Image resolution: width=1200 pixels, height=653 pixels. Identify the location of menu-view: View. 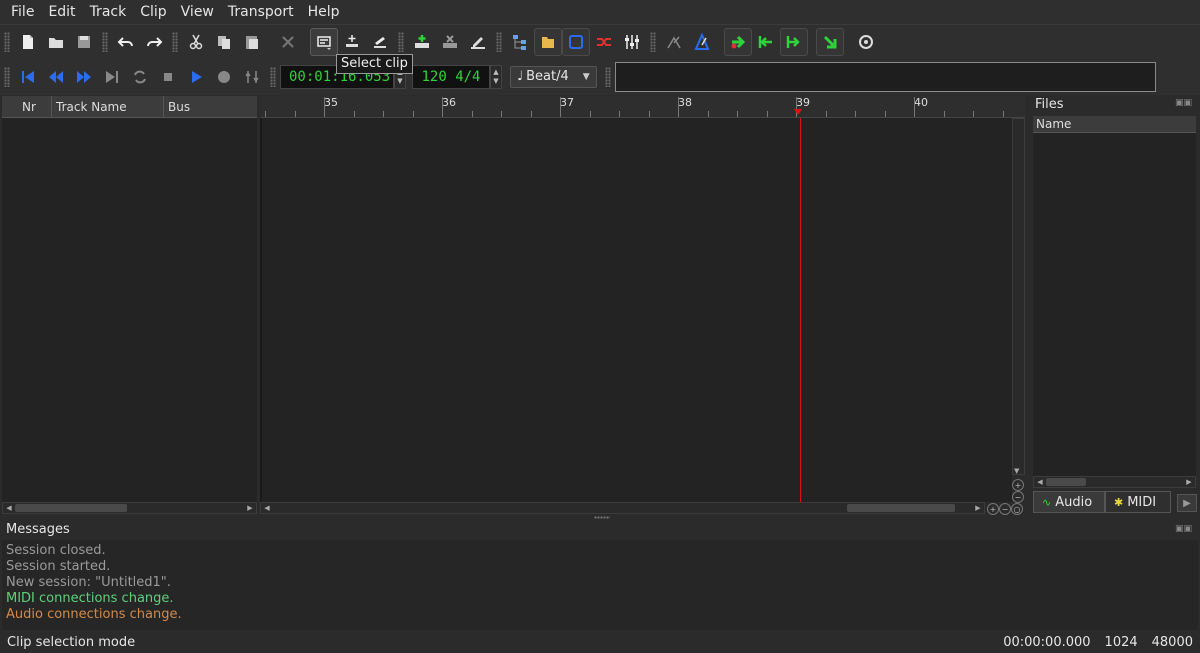
(197, 12).